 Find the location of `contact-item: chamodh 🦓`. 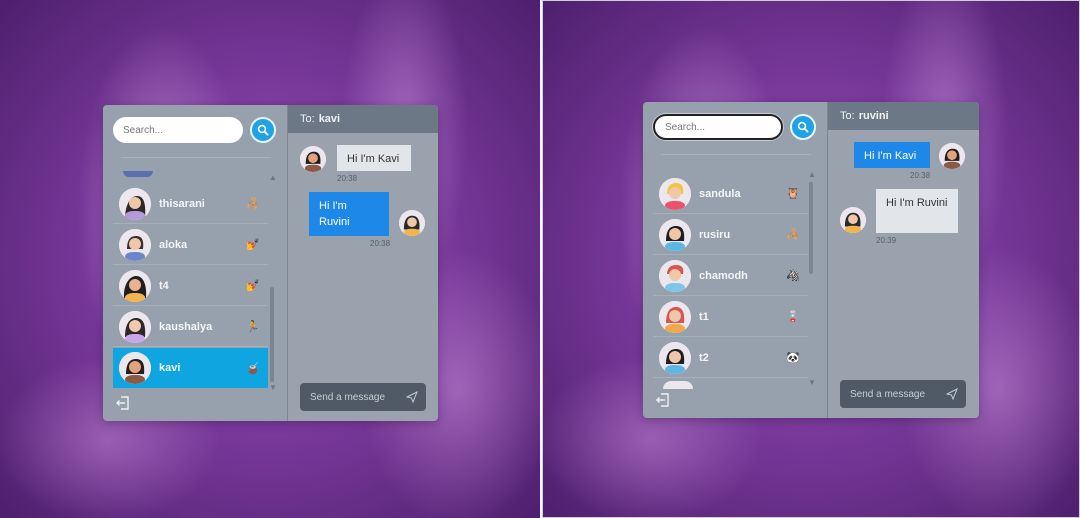

contact-item: chamodh 🦓 is located at coordinates (730, 276).